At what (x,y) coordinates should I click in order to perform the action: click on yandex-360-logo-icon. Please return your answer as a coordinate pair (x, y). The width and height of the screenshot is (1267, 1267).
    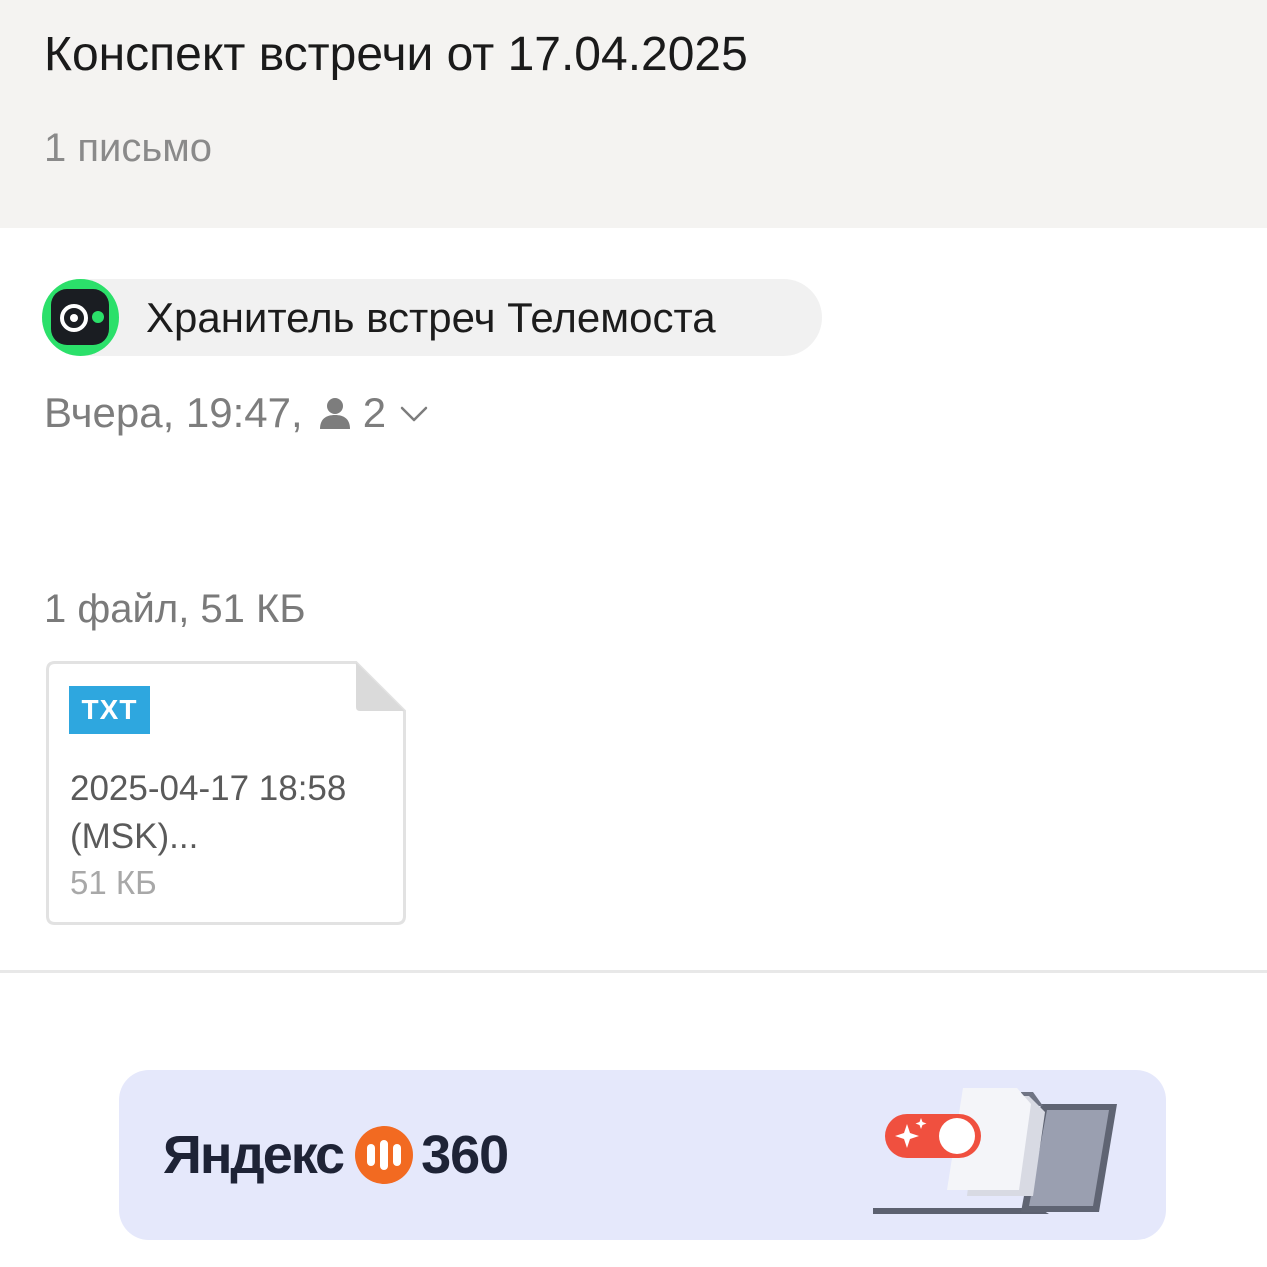
    Looking at the image, I should click on (384, 1155).